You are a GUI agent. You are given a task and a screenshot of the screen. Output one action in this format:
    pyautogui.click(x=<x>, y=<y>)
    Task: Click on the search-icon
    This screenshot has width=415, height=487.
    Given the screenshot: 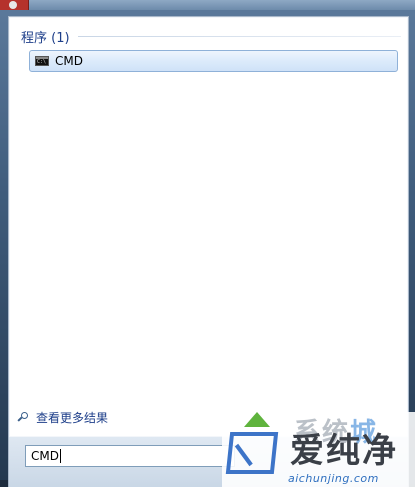 What is the action you would take?
    pyautogui.click(x=24, y=417)
    